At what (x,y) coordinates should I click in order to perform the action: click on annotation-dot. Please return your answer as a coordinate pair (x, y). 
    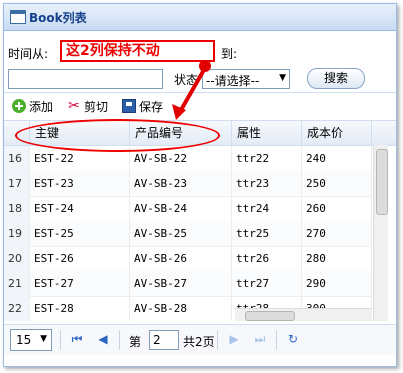
    Looking at the image, I should click on (205, 66).